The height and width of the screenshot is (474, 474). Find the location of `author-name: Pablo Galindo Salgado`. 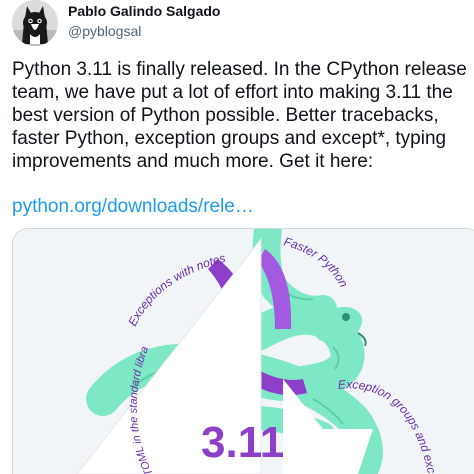

author-name: Pablo Galindo Salgado is located at coordinates (144, 11).